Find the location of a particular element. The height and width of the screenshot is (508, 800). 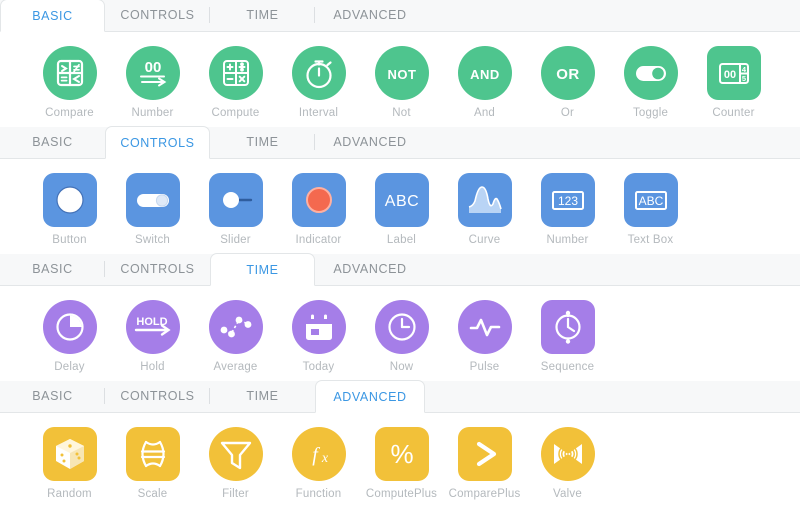

palette-item-not: NOT Not is located at coordinates (401, 82).